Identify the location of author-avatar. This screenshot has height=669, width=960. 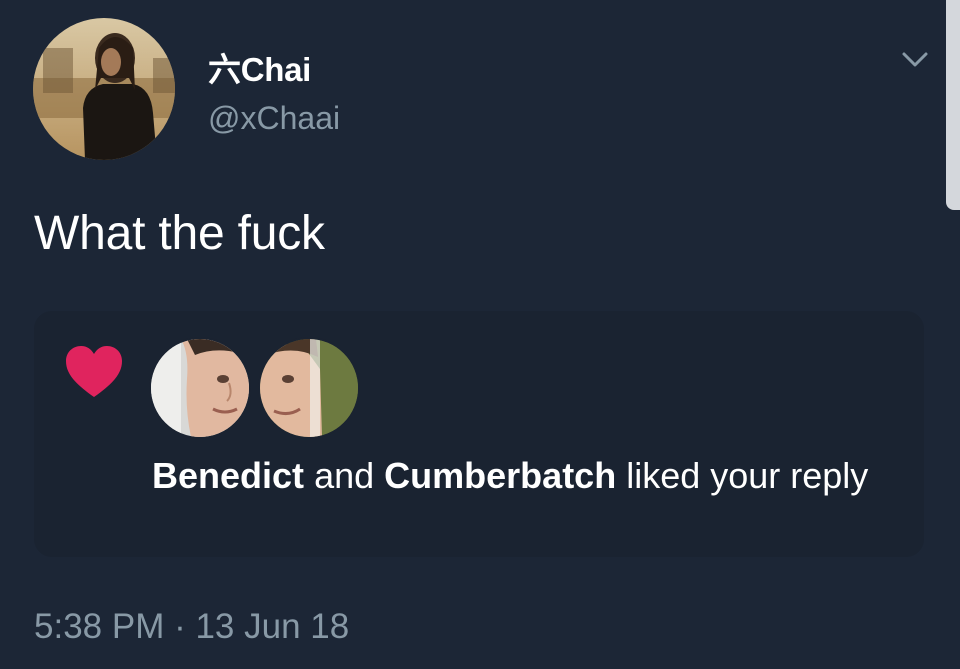
(104, 89).